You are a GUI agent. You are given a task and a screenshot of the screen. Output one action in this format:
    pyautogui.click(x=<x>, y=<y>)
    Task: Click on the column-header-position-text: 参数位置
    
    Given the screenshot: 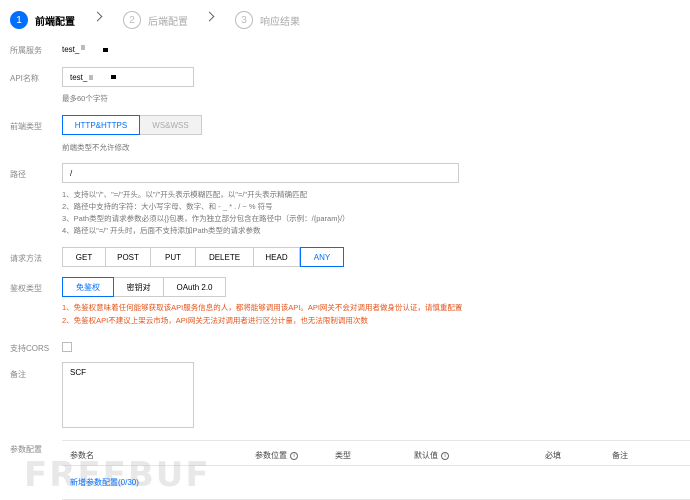 What is the action you would take?
    pyautogui.click(x=271, y=455)
    